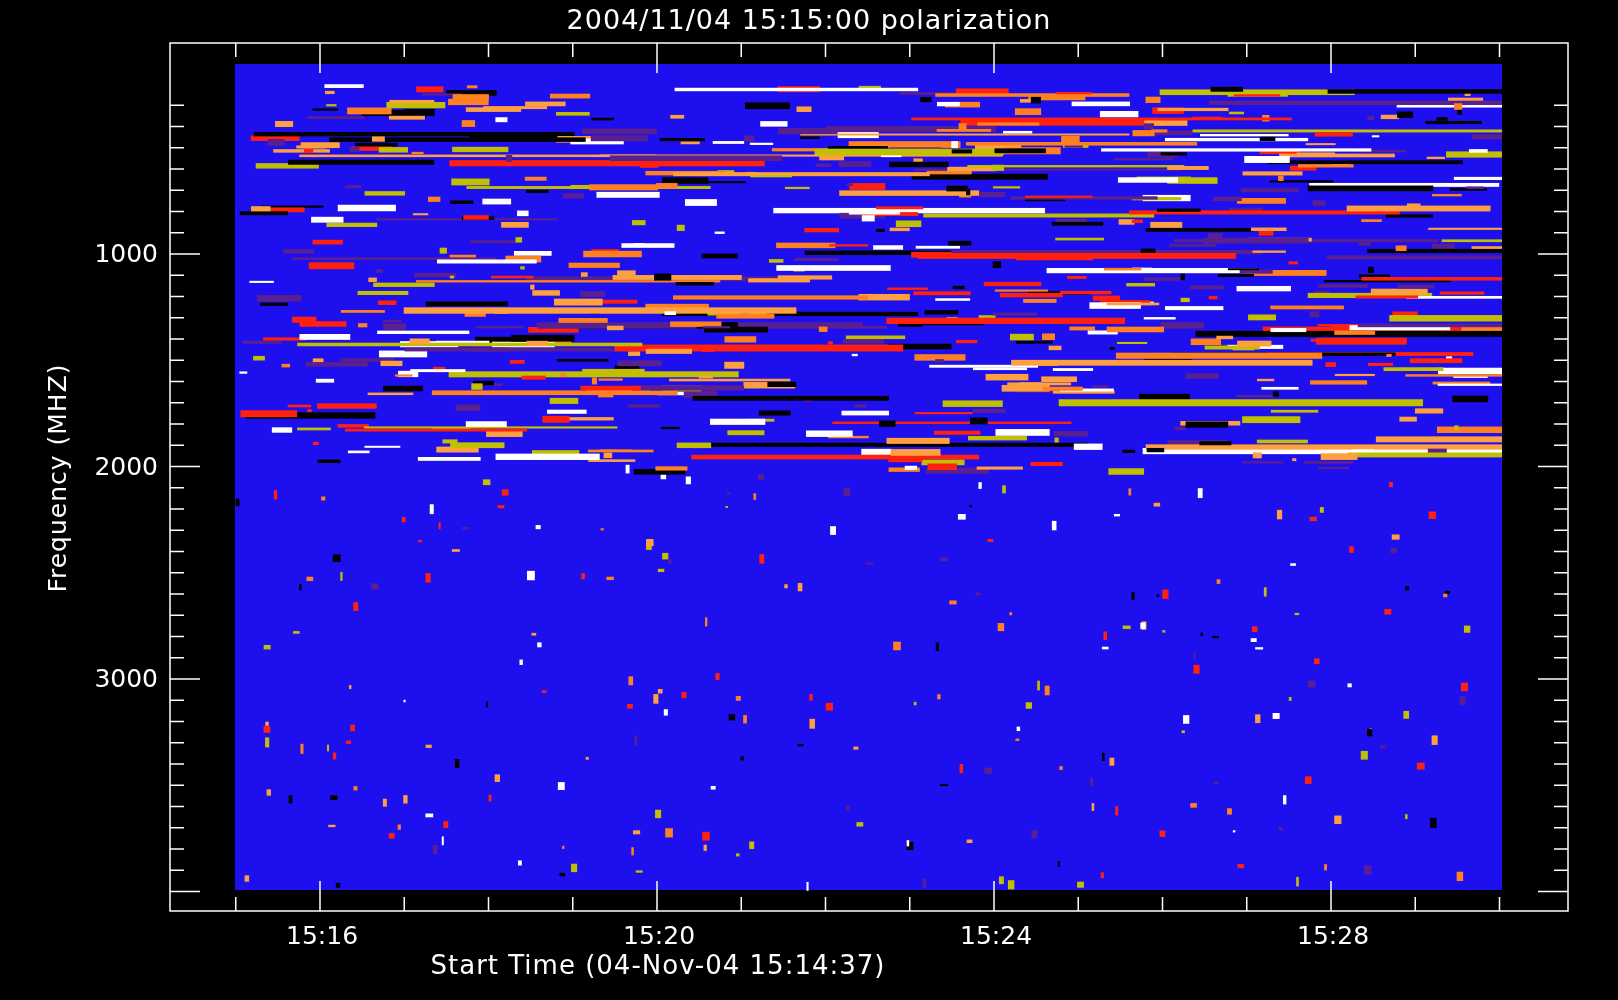 The height and width of the screenshot is (1000, 1618). I want to click on y-tick-label: 3000, so click(126, 678).